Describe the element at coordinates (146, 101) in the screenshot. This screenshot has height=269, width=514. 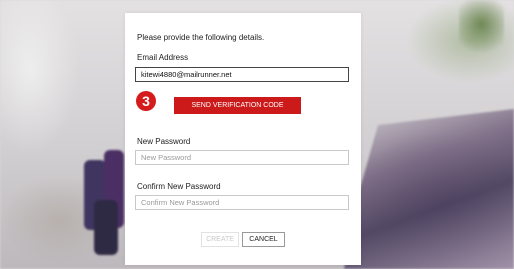
I see `step-number-badge: 3` at that location.